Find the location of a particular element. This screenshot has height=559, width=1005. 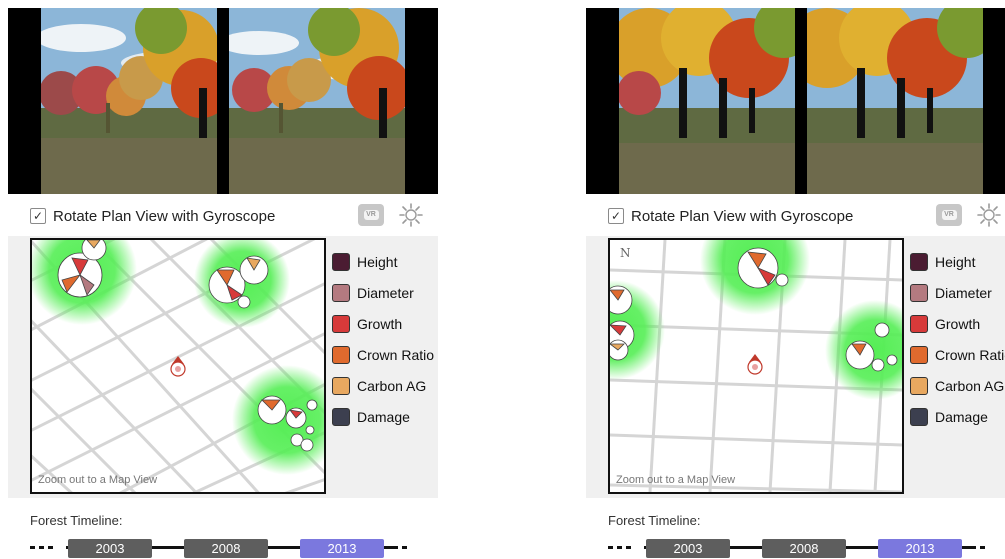

user-location-marker is located at coordinates (755, 364).